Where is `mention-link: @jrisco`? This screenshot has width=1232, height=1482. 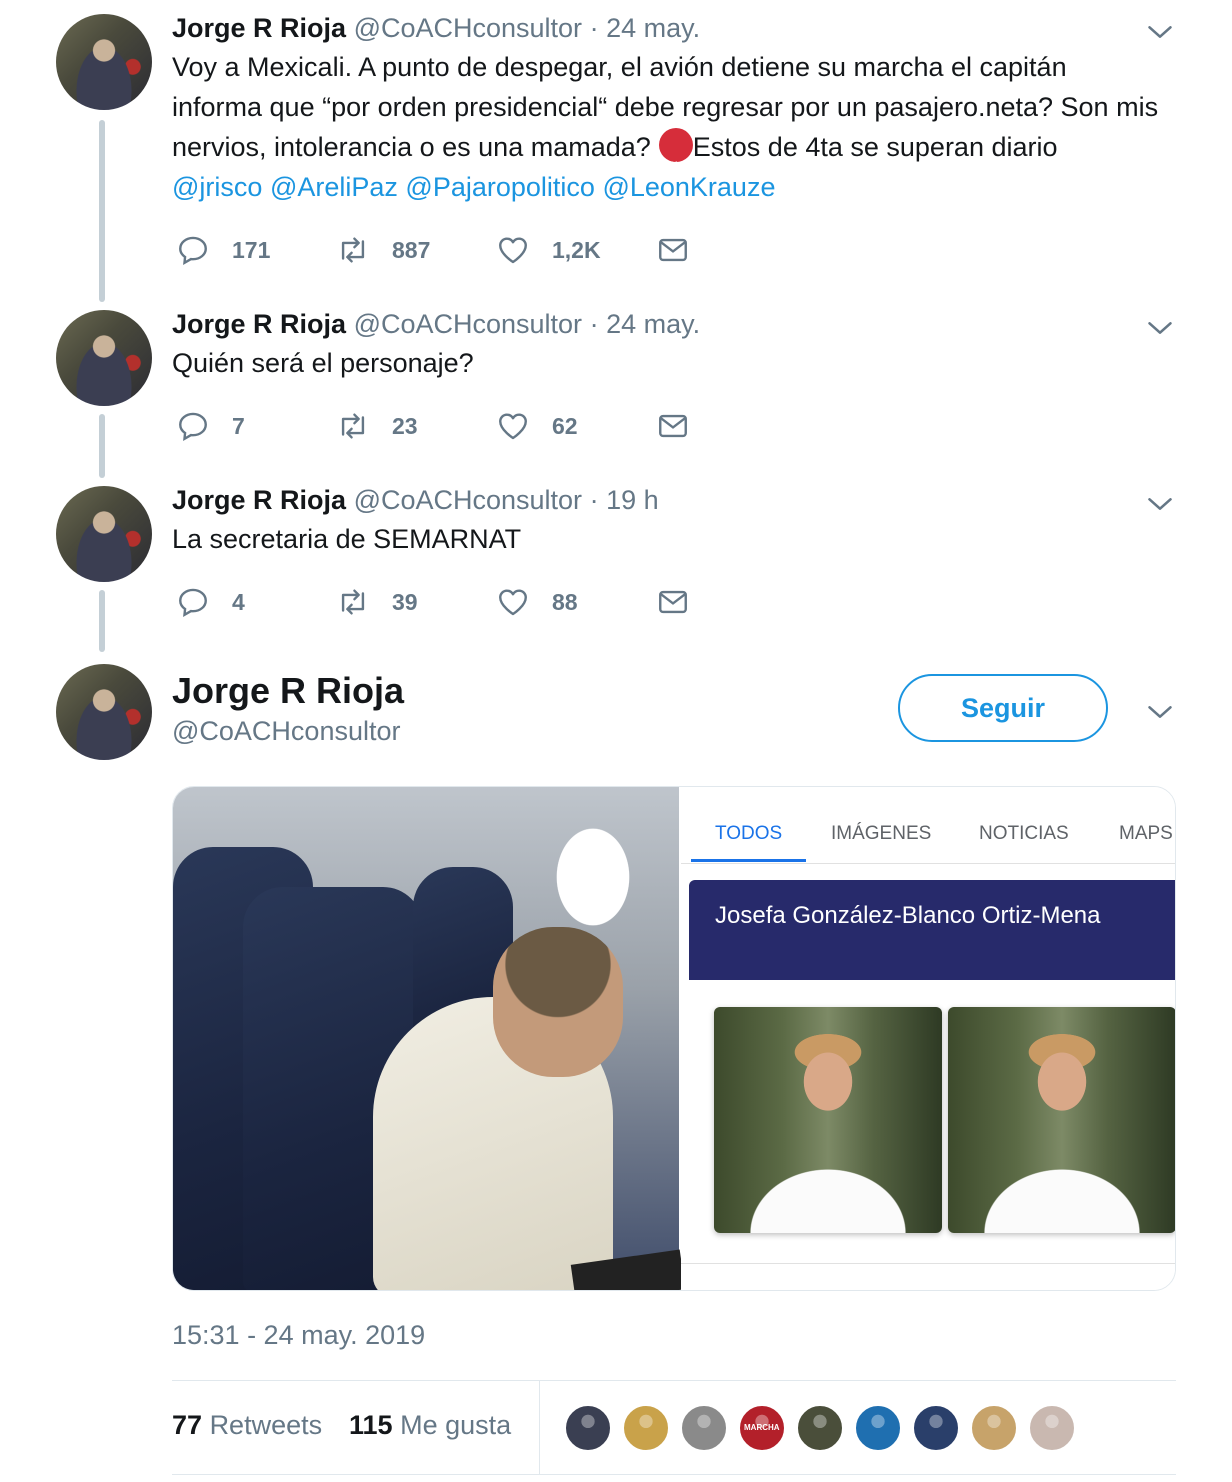
mention-link: @jrisco is located at coordinates (217, 187).